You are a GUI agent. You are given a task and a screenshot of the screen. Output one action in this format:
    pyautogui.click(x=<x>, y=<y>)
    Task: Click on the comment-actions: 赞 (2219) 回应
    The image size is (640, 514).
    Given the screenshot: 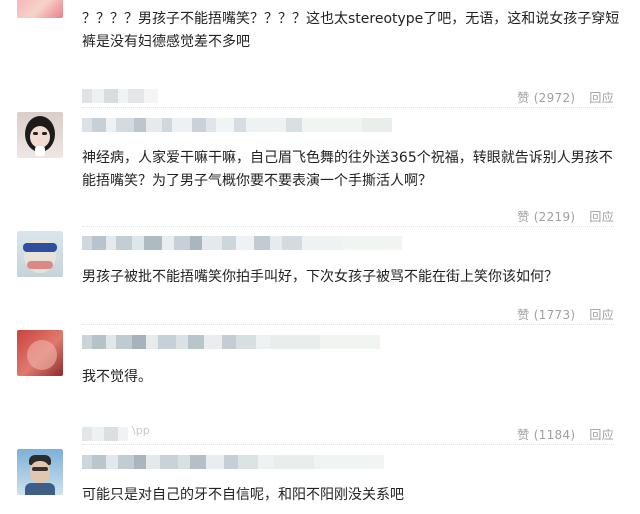 What is the action you would take?
    pyautogui.click(x=565, y=216)
    